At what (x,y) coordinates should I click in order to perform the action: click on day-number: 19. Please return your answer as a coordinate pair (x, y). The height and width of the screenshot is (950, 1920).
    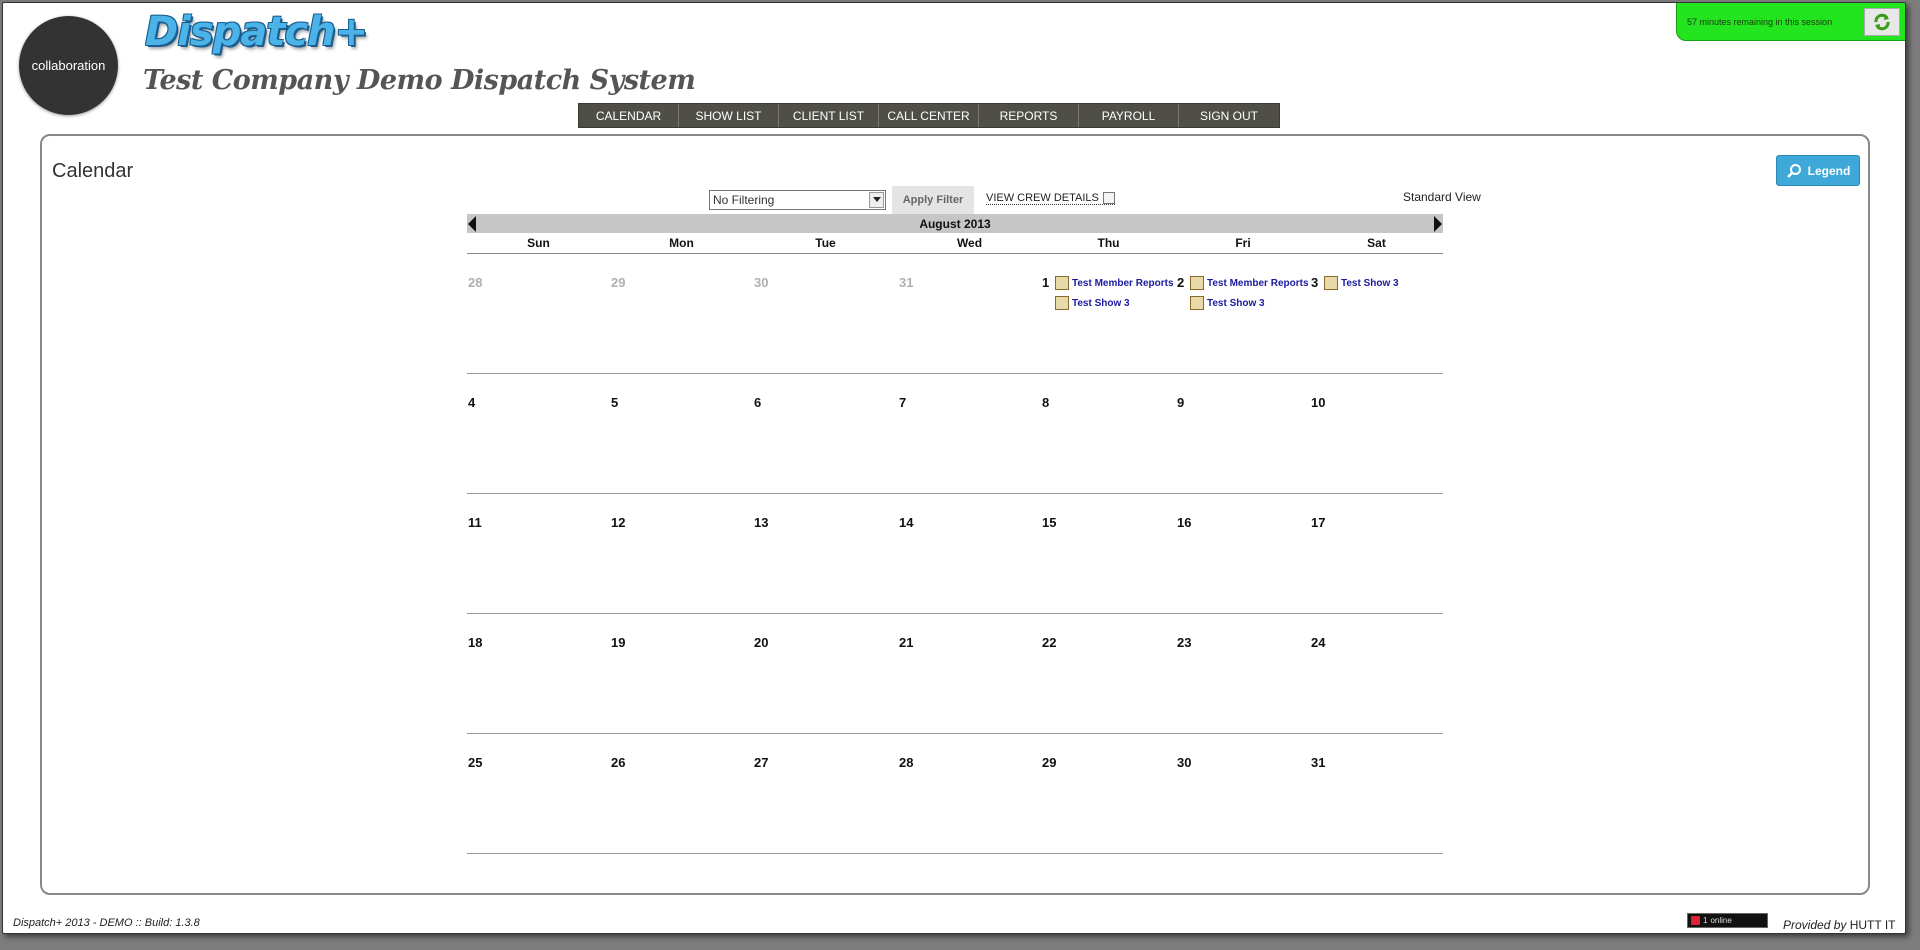
    Looking at the image, I should click on (618, 642).